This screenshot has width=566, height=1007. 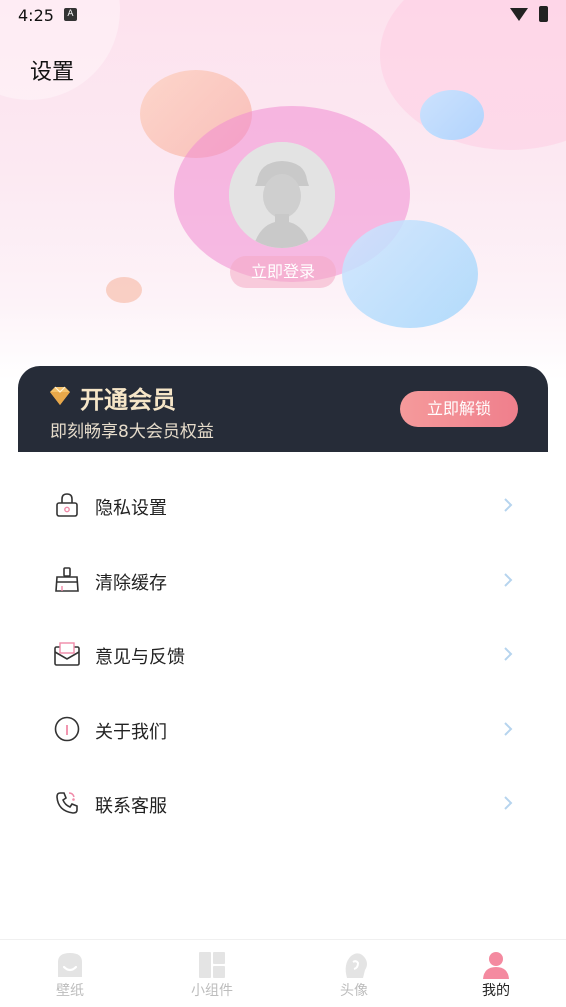 What do you see at coordinates (67, 505) in the screenshot?
I see `lock-icon` at bounding box center [67, 505].